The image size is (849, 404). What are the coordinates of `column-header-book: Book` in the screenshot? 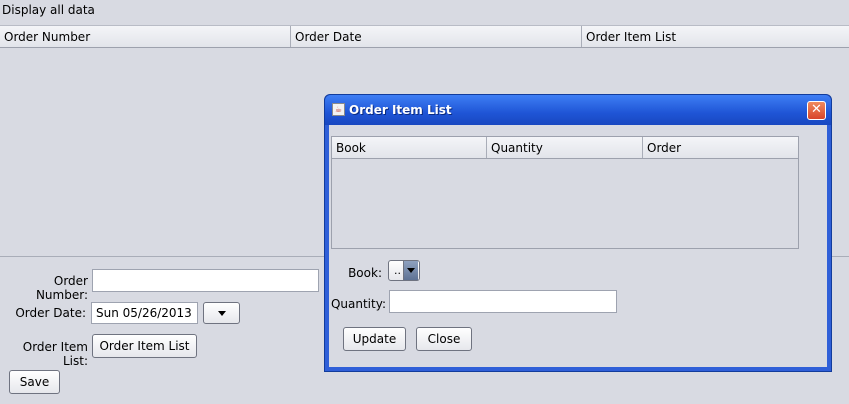 It's located at (409, 147).